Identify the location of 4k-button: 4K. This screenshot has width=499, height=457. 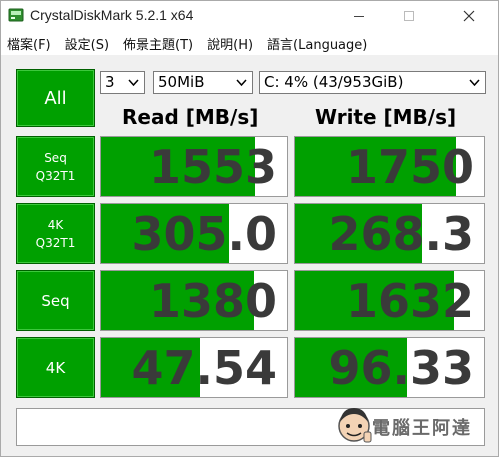
(55, 367).